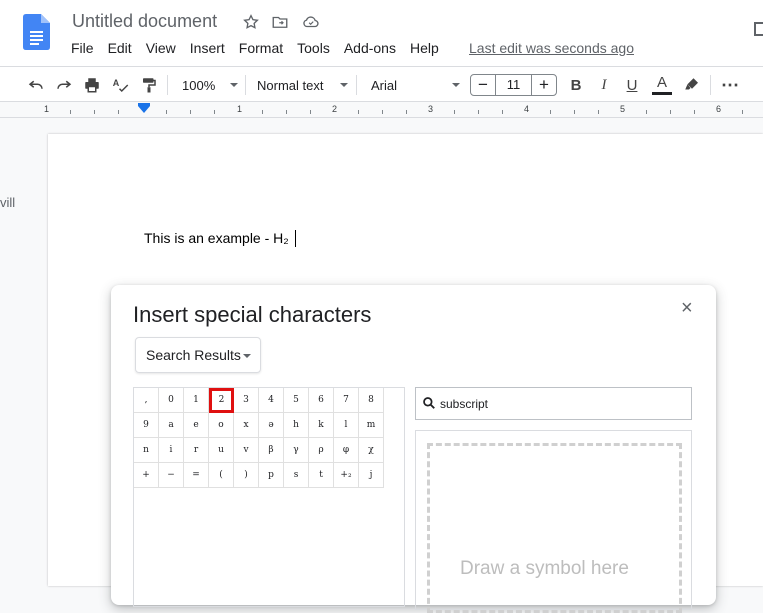  What do you see at coordinates (271, 400) in the screenshot?
I see `char-cell: 4` at bounding box center [271, 400].